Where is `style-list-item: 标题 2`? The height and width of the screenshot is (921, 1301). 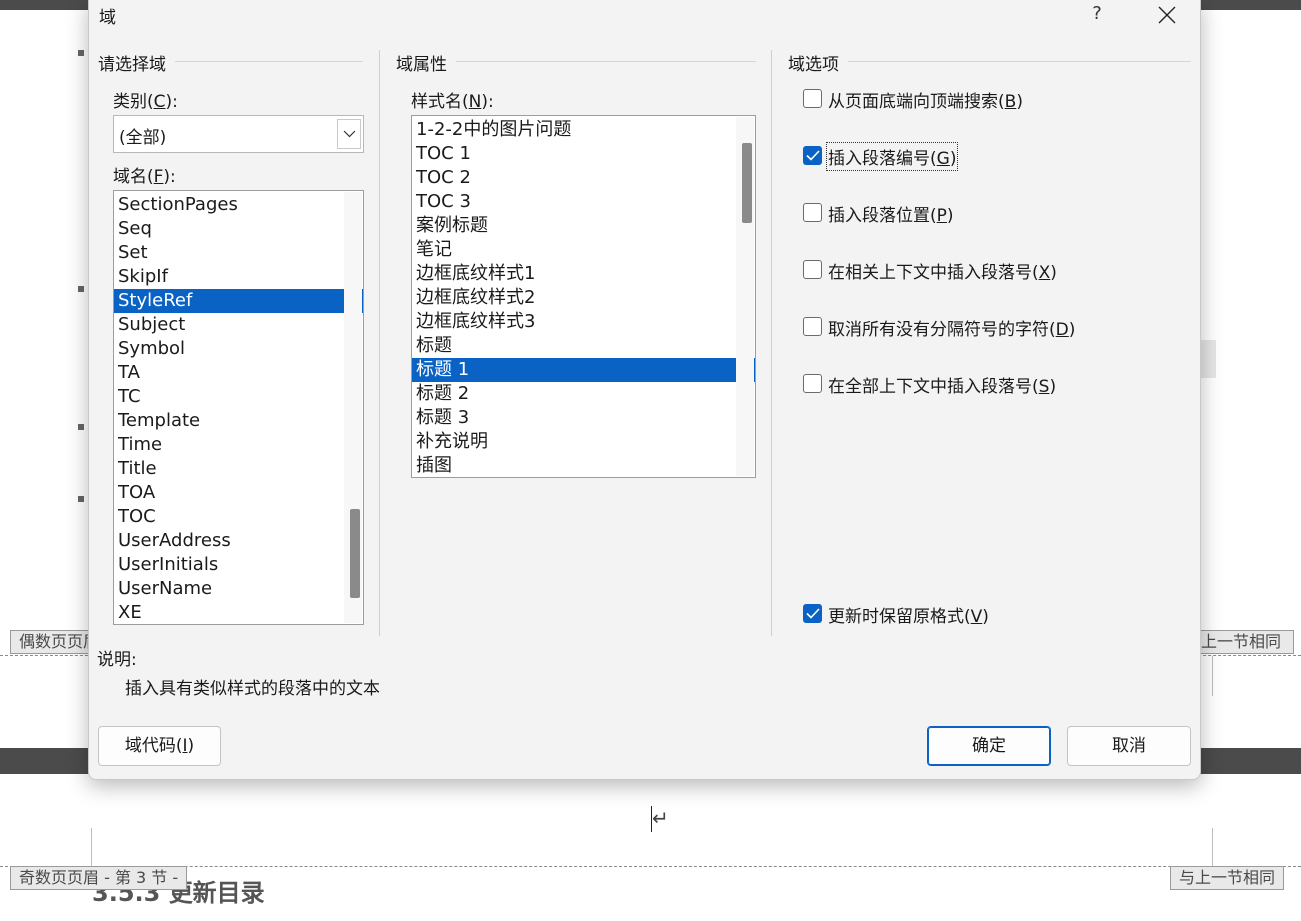 style-list-item: 标题 2 is located at coordinates (583, 394).